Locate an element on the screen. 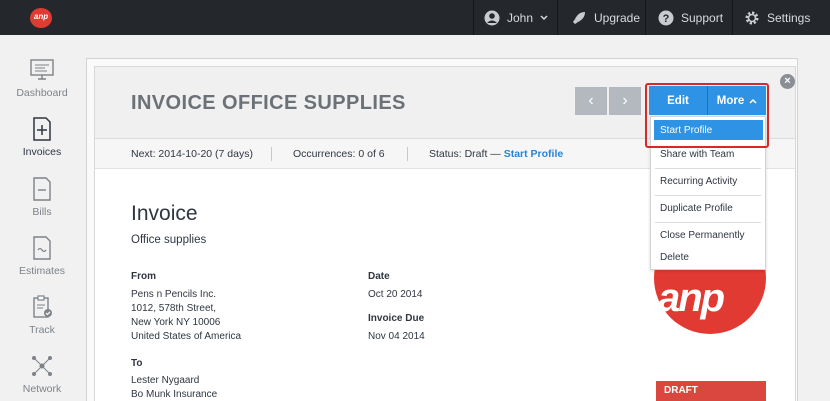 The width and height of the screenshot is (830, 401). chevron-right-icon: › is located at coordinates (625, 100).